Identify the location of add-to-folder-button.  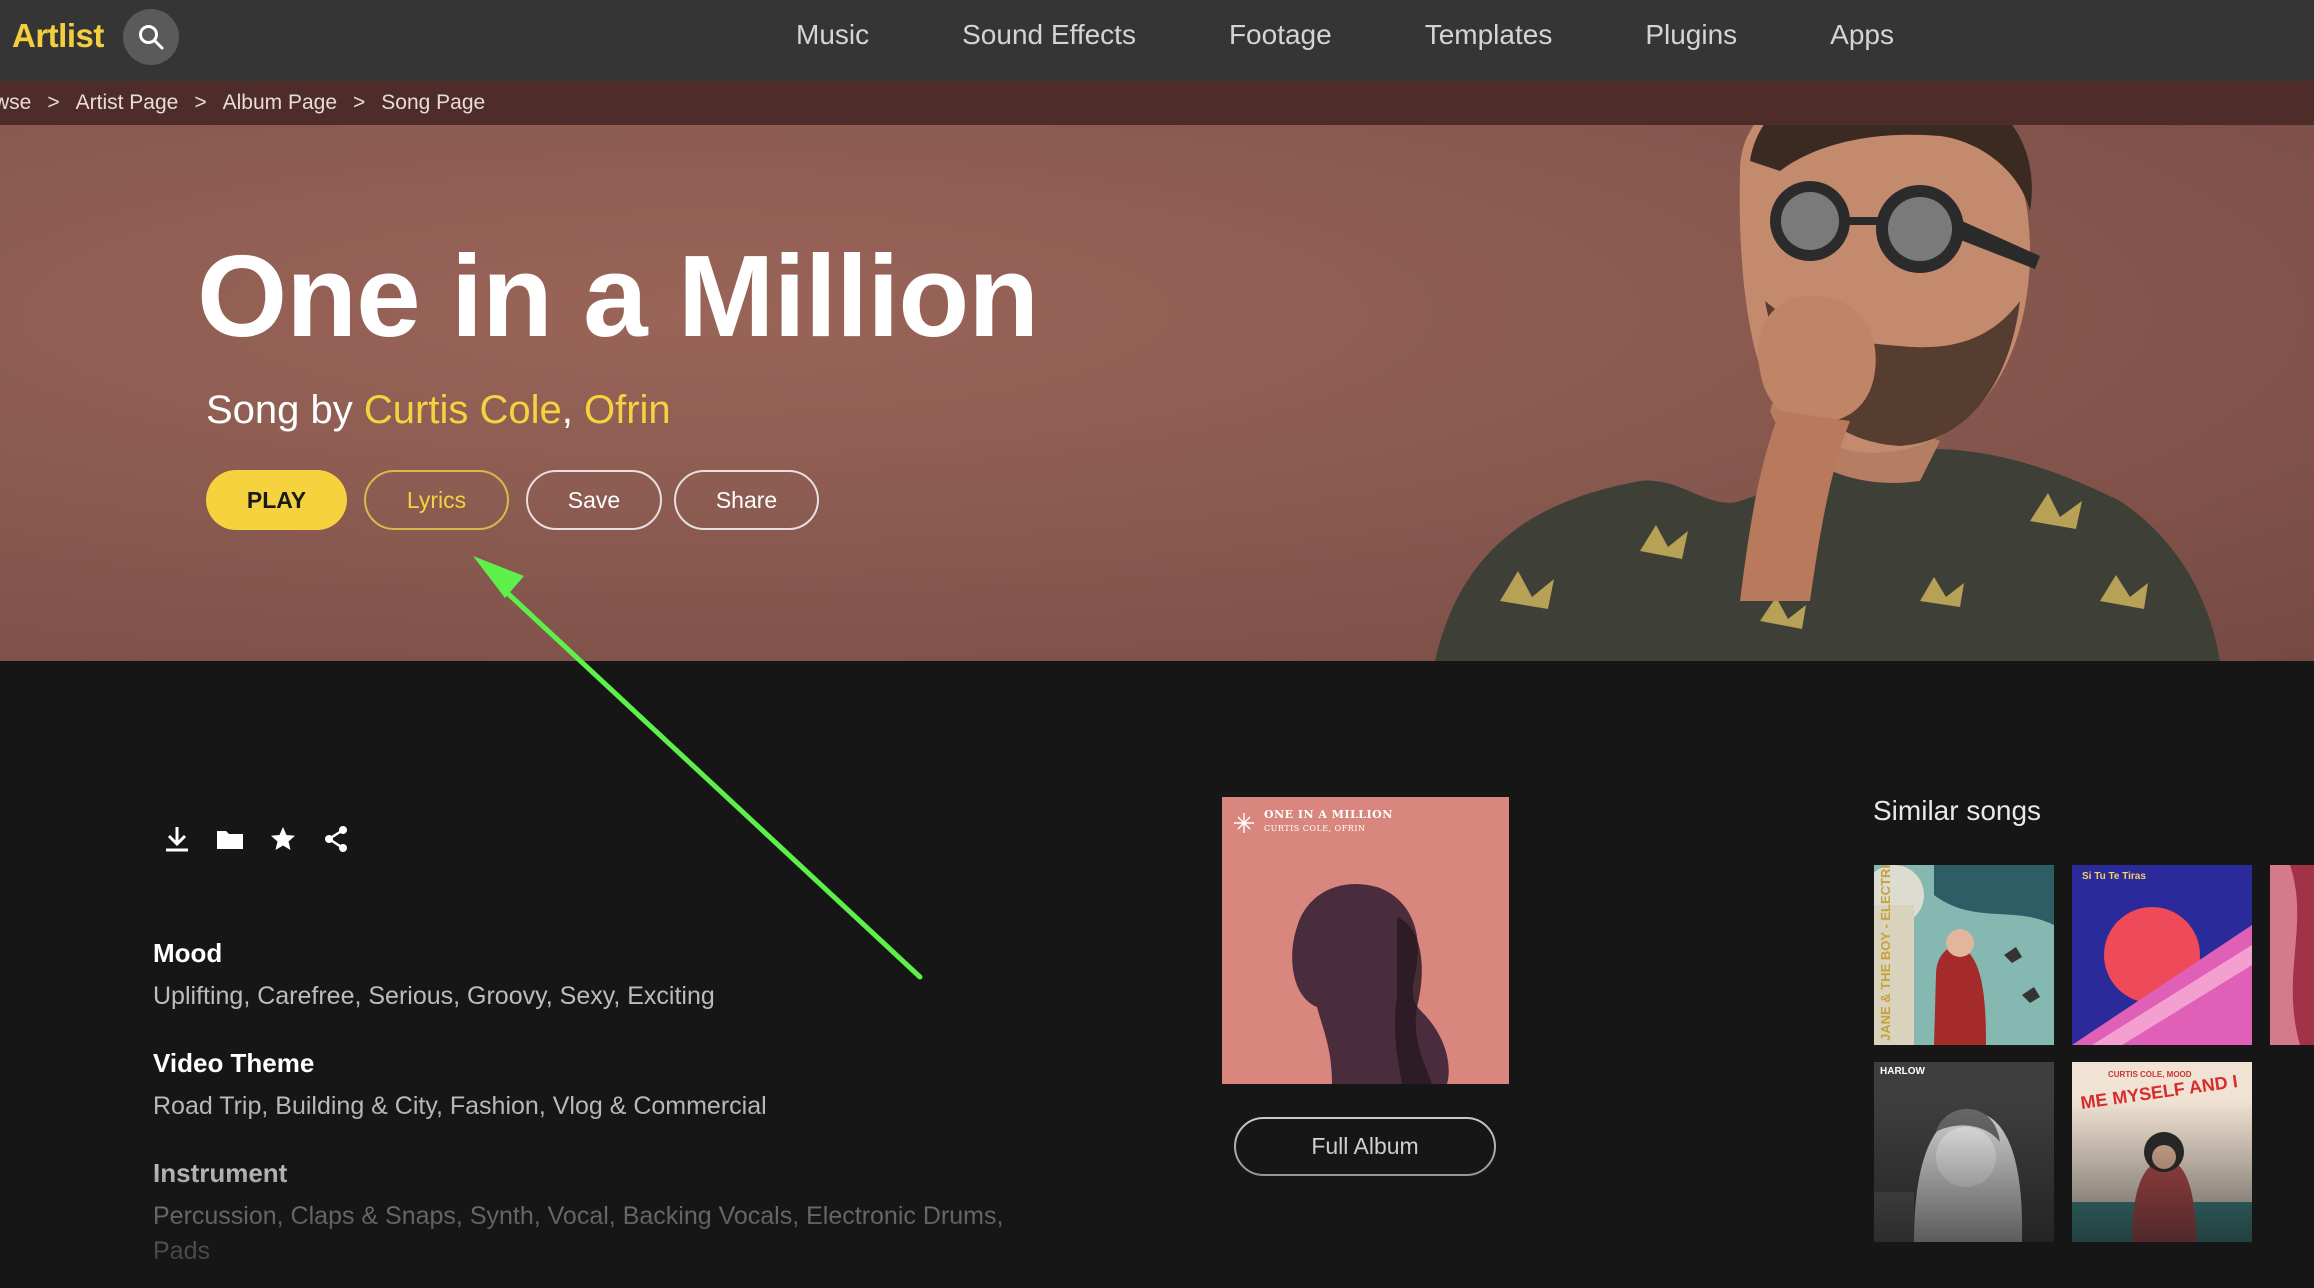
(230, 839).